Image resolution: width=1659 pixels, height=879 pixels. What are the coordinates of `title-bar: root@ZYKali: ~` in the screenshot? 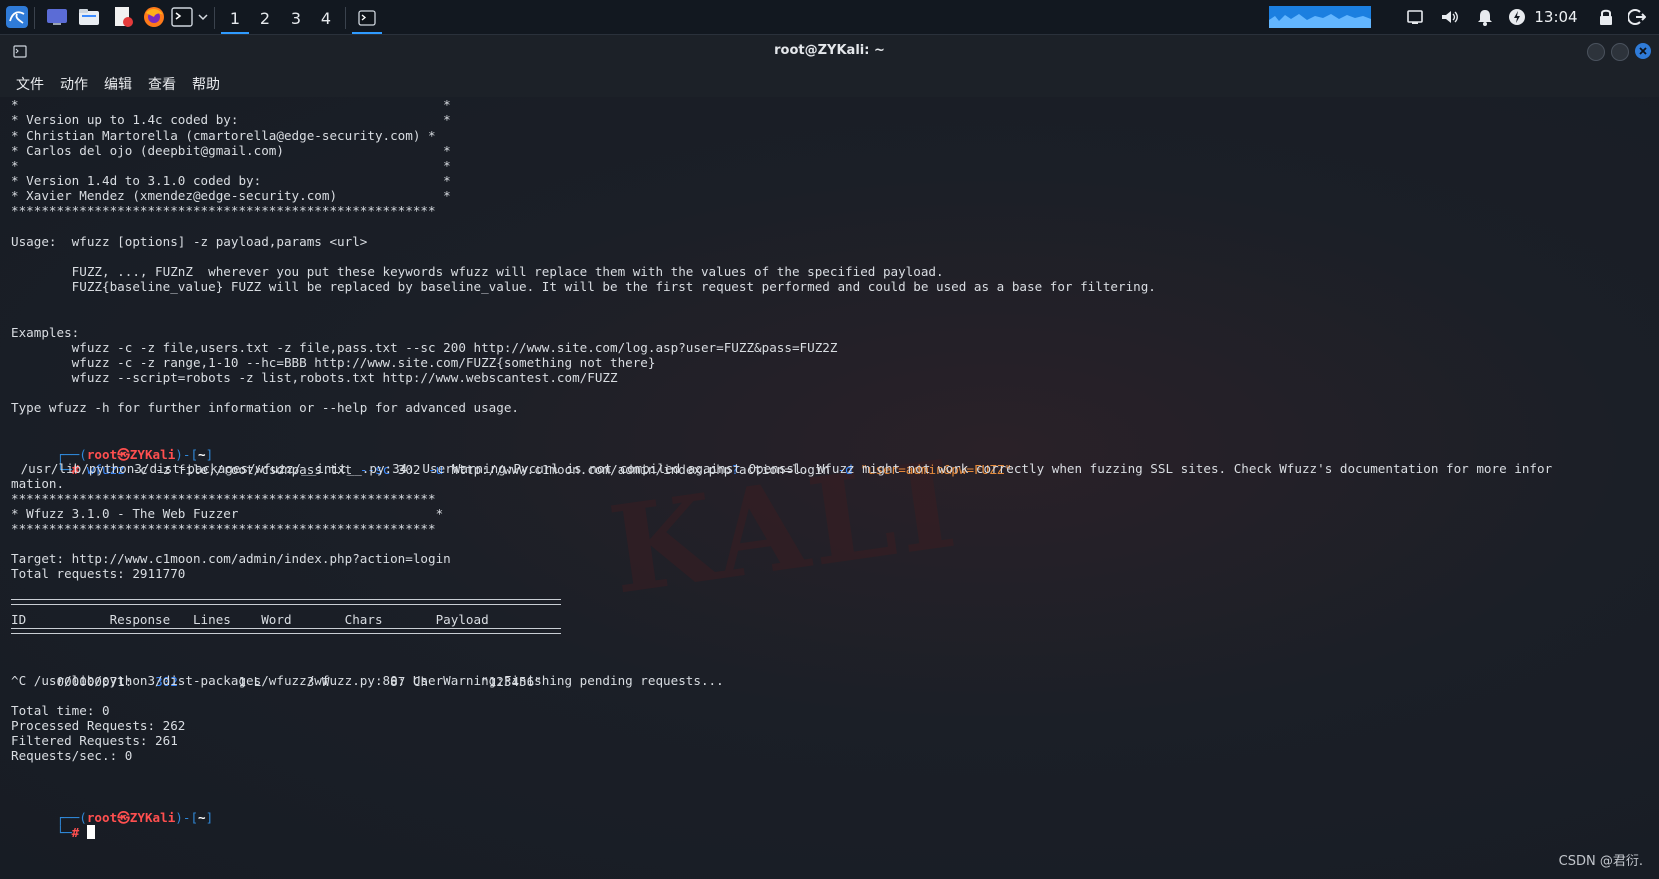 It's located at (829, 51).